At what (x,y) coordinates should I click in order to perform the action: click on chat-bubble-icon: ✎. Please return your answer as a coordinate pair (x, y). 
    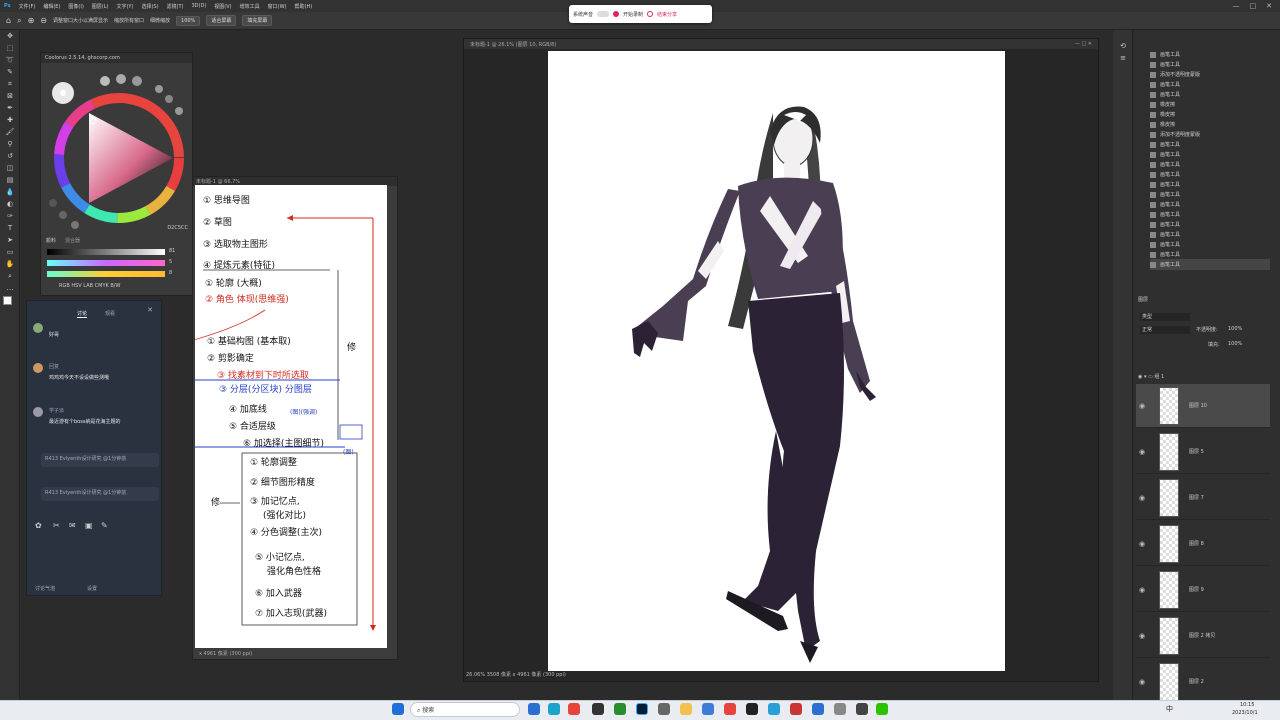
    Looking at the image, I should click on (104, 525).